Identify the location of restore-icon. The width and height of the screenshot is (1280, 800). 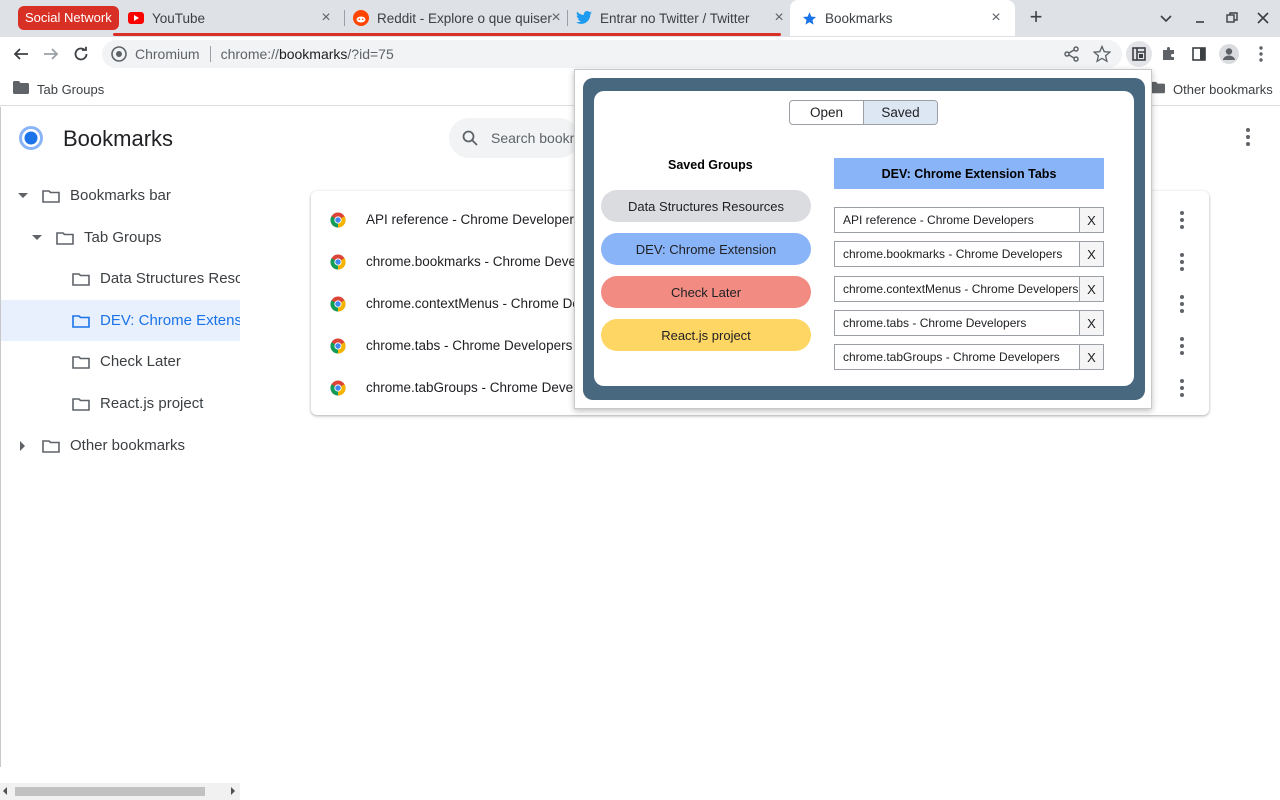
(1232, 18).